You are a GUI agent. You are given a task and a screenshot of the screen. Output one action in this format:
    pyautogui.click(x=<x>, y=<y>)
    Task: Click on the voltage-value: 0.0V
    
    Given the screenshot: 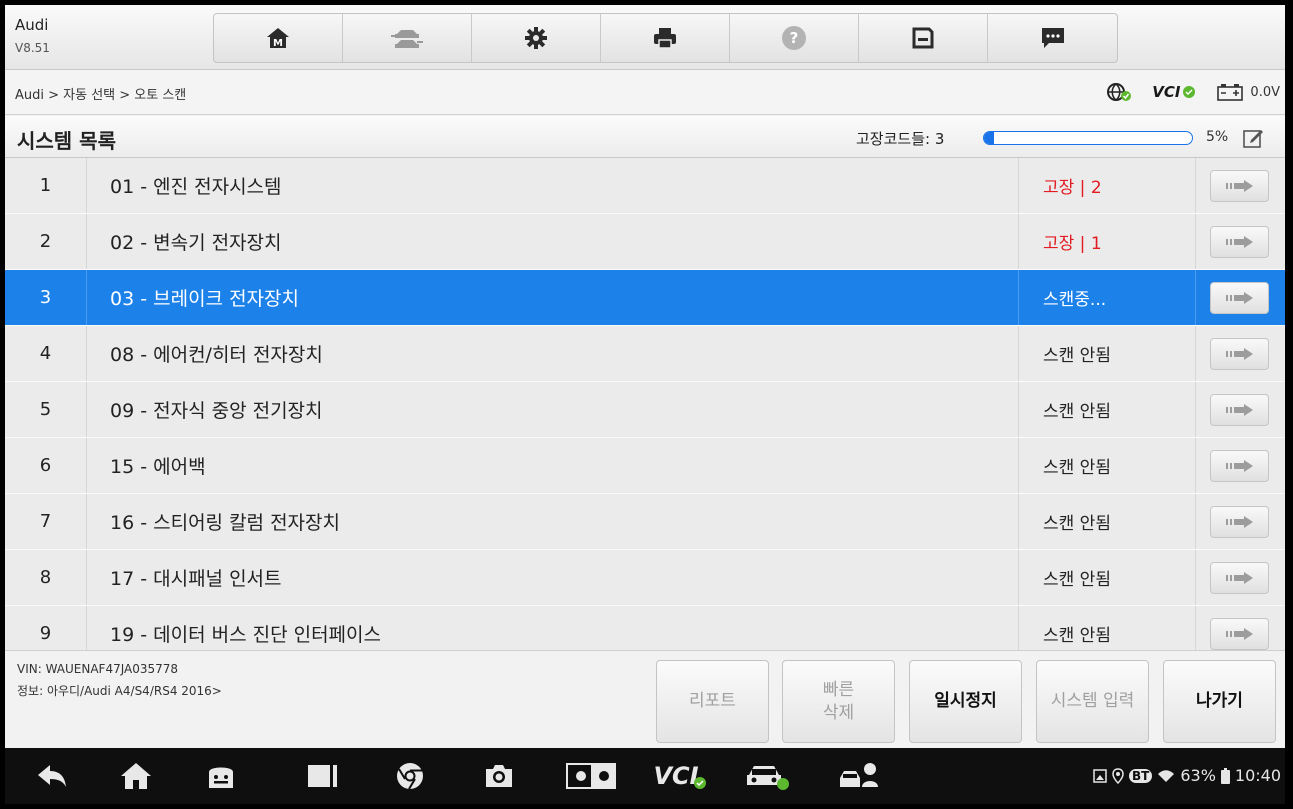 What is the action you would take?
    pyautogui.click(x=1265, y=92)
    